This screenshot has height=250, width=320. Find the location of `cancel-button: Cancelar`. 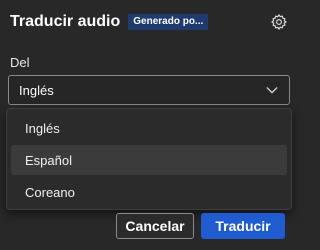

cancel-button: Cancelar is located at coordinates (155, 226).